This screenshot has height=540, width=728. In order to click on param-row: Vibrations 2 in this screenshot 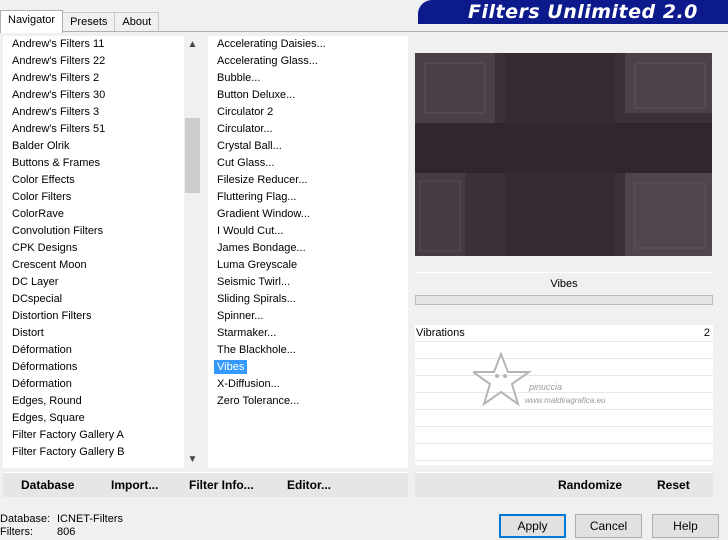, I will do `click(564, 333)`.